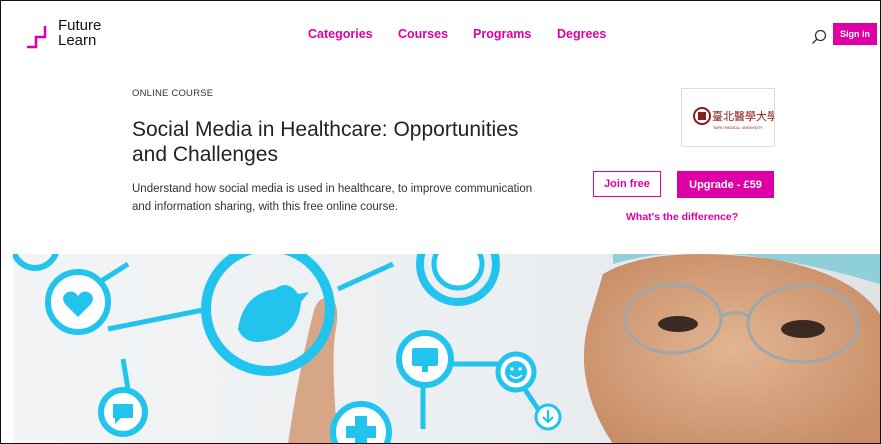 This screenshot has width=881, height=444. Describe the element at coordinates (340, 34) in the screenshot. I see `nav-link-categories: Categories` at that location.